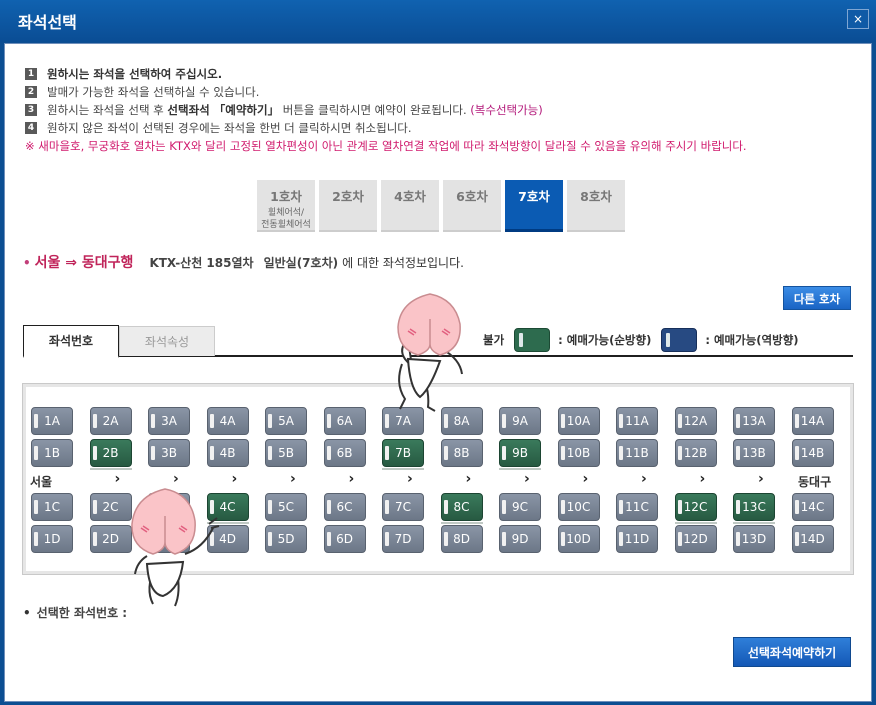 The height and width of the screenshot is (705, 876). I want to click on car-tab-4: 4호차, so click(410, 206).